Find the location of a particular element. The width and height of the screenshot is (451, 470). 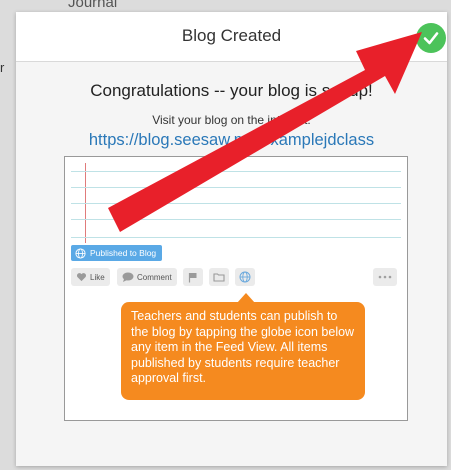

visit-blog-text: Visit your blog on the internet: is located at coordinates (231, 120).